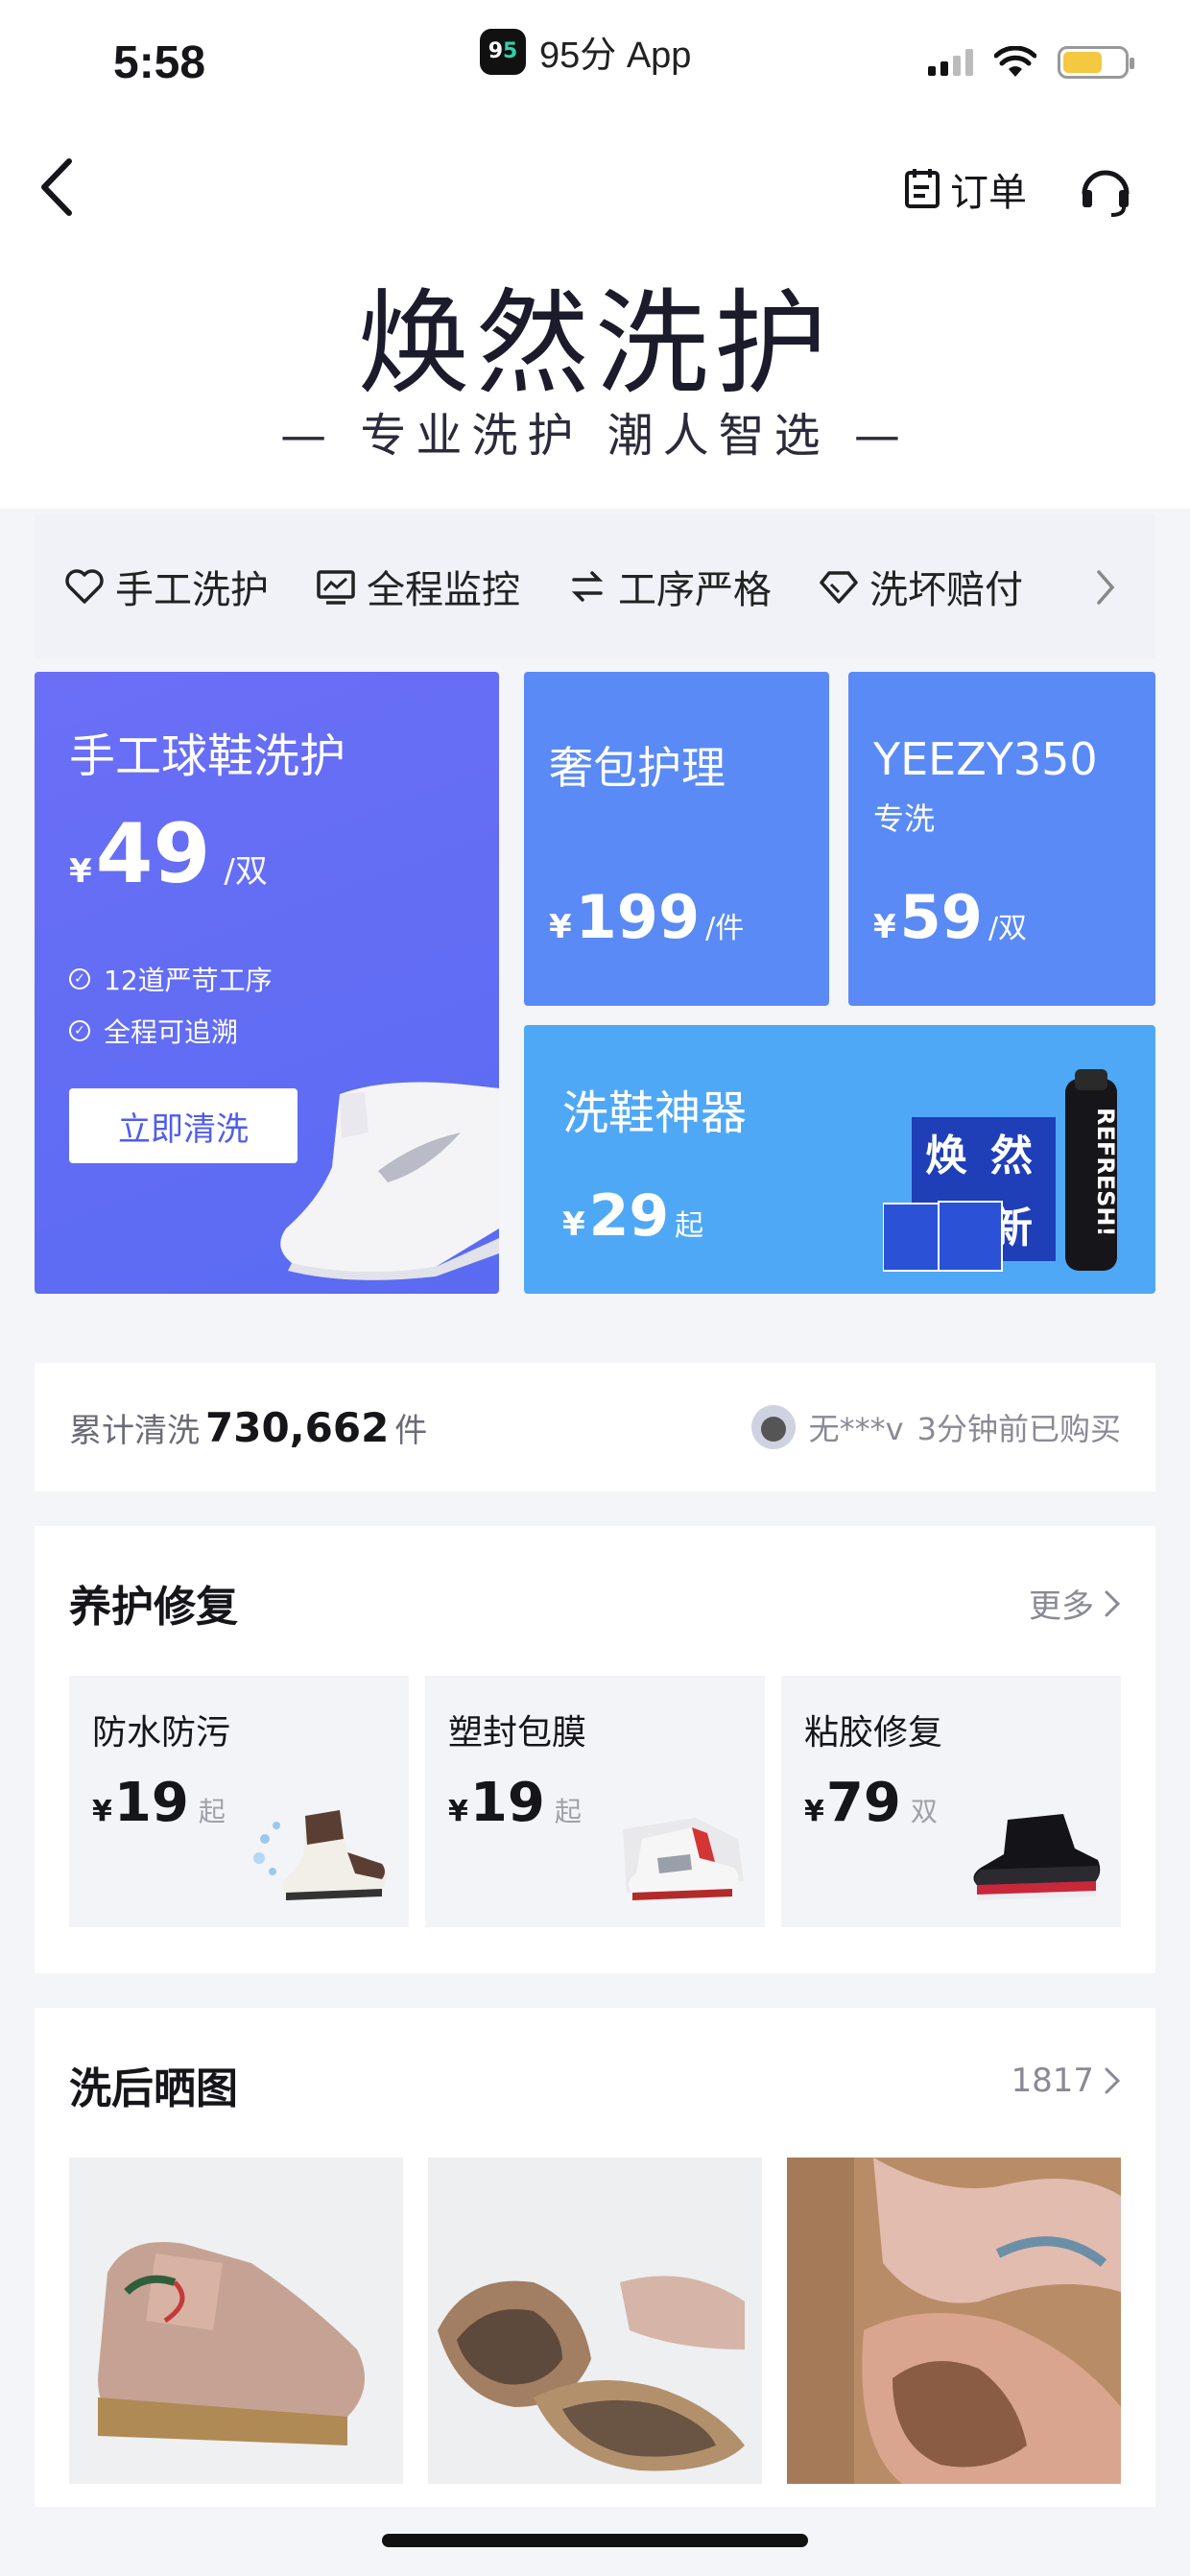 The height and width of the screenshot is (2576, 1190). Describe the element at coordinates (208, 756) in the screenshot. I see `sneaker-wash-title: 手工球鞋洗护` at that location.